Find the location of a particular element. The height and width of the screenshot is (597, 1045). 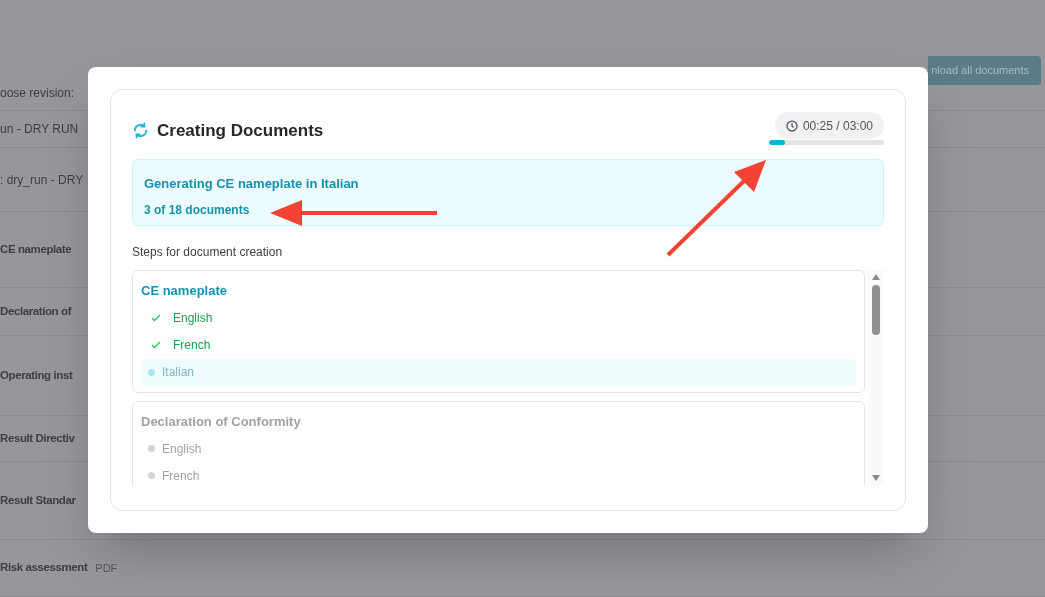

file-type-label: PDF is located at coordinates (106, 568).